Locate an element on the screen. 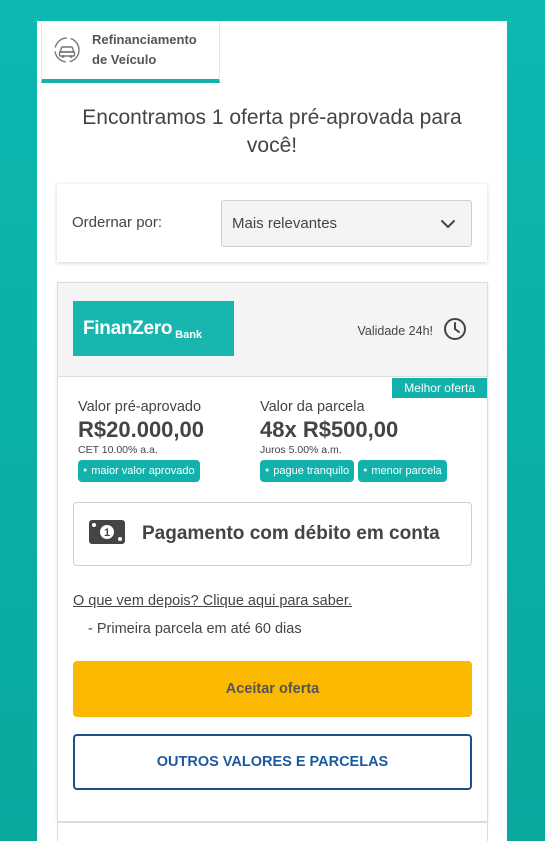 This screenshot has height=841, width=545. payment-method-box: 1 Pagamento com débito em conta is located at coordinates (272, 534).